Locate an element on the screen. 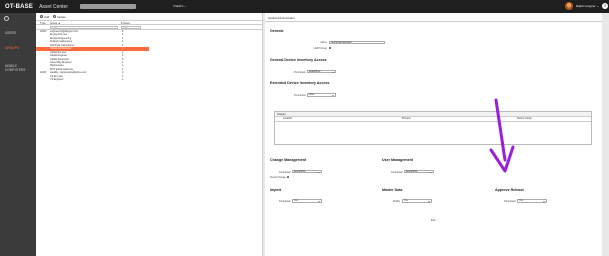  section-menu: USERS ⌄ is located at coordinates (180, 6).